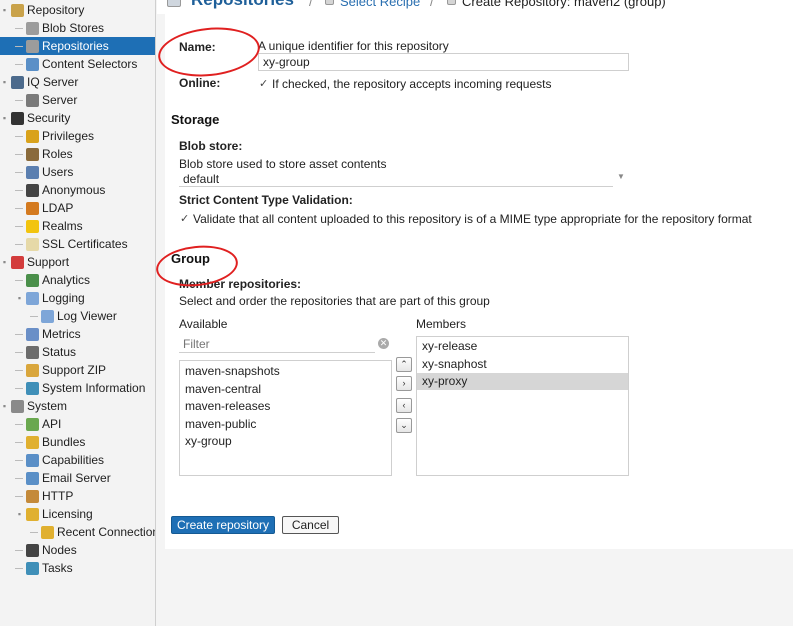 Image resolution: width=793 pixels, height=626 pixels. What do you see at coordinates (285, 424) in the screenshot?
I see `available-list-item: maven-public` at bounding box center [285, 424].